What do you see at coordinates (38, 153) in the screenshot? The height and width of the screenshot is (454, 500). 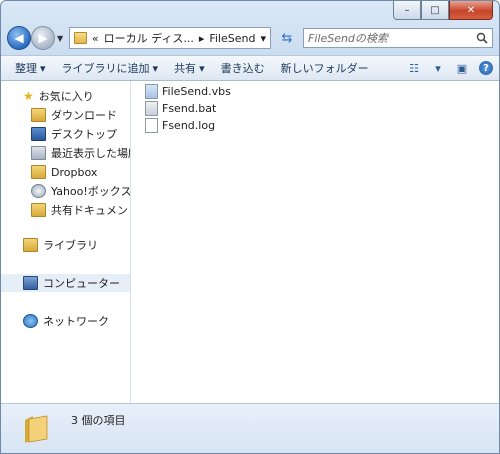 I see `recent-places-icon` at bounding box center [38, 153].